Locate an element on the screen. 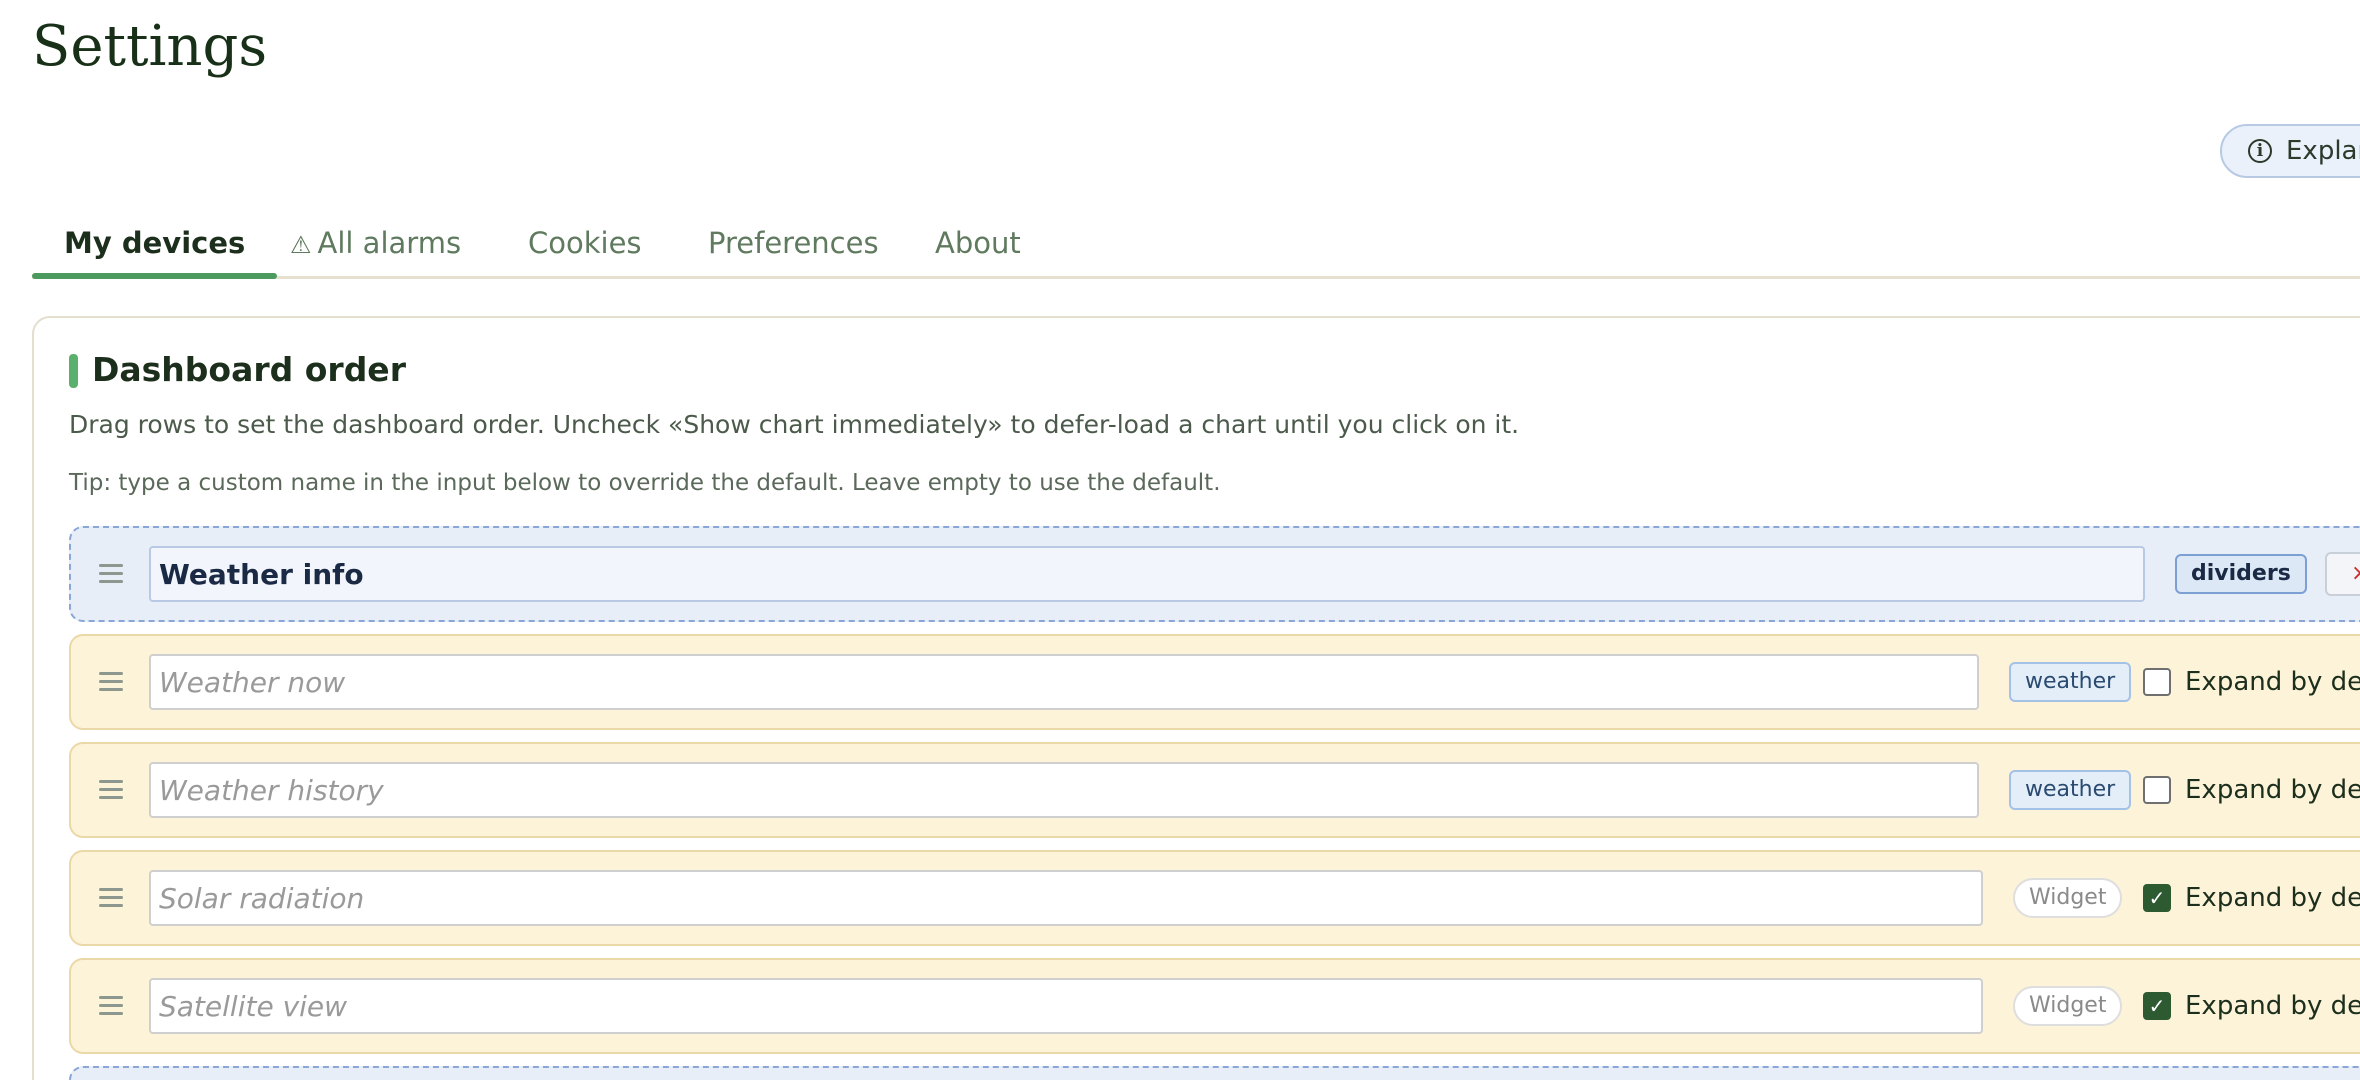 The height and width of the screenshot is (1080, 2360). divider-name-input is located at coordinates (1147, 574).